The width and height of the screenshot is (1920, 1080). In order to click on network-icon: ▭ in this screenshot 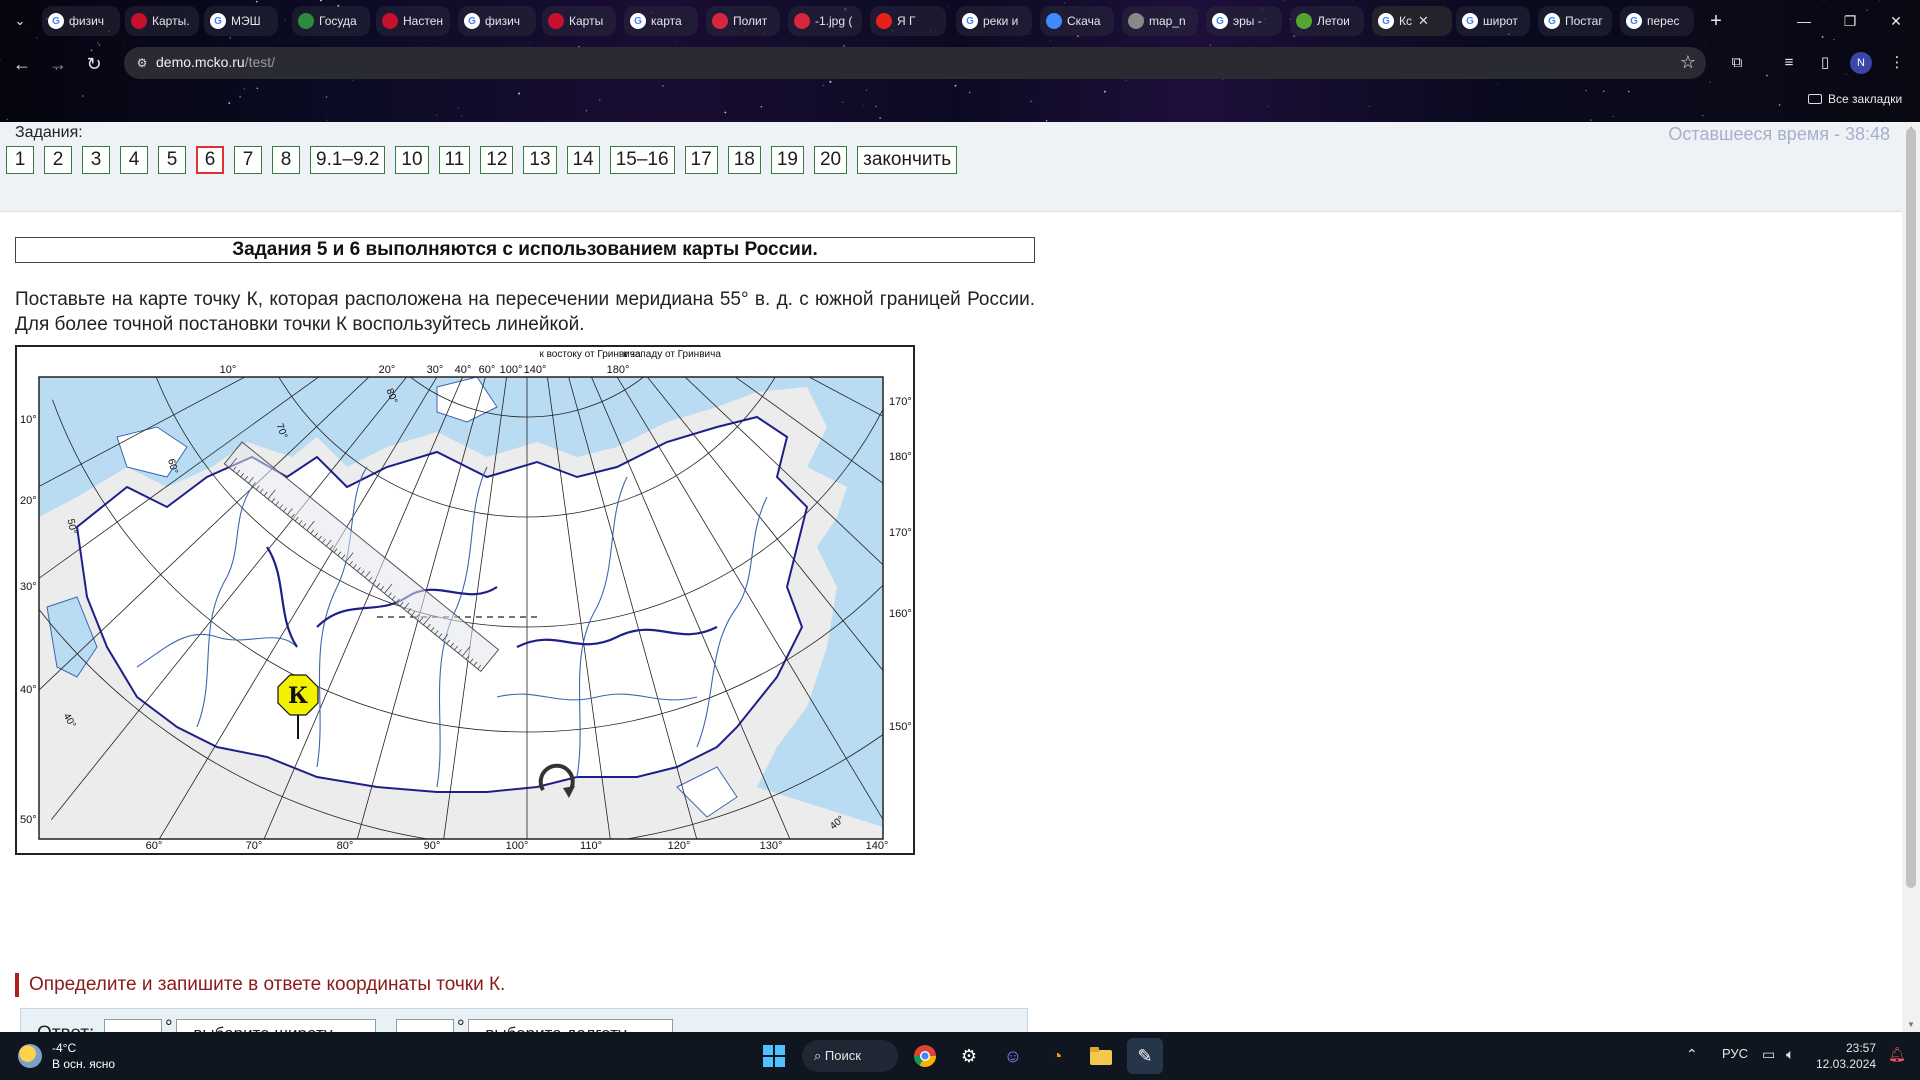, I will do `click(1768, 1054)`.